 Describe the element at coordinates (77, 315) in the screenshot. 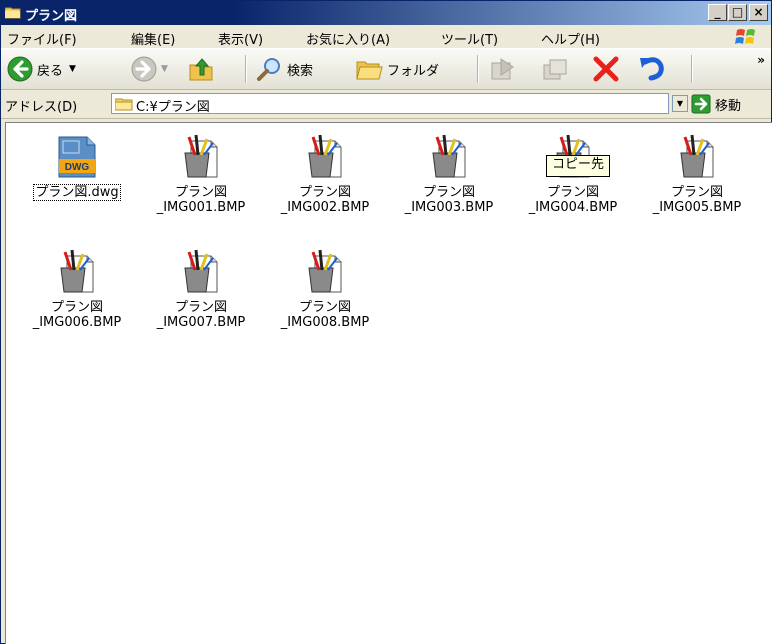

I see `file-name: プラン図 _IMG006.BMP` at that location.